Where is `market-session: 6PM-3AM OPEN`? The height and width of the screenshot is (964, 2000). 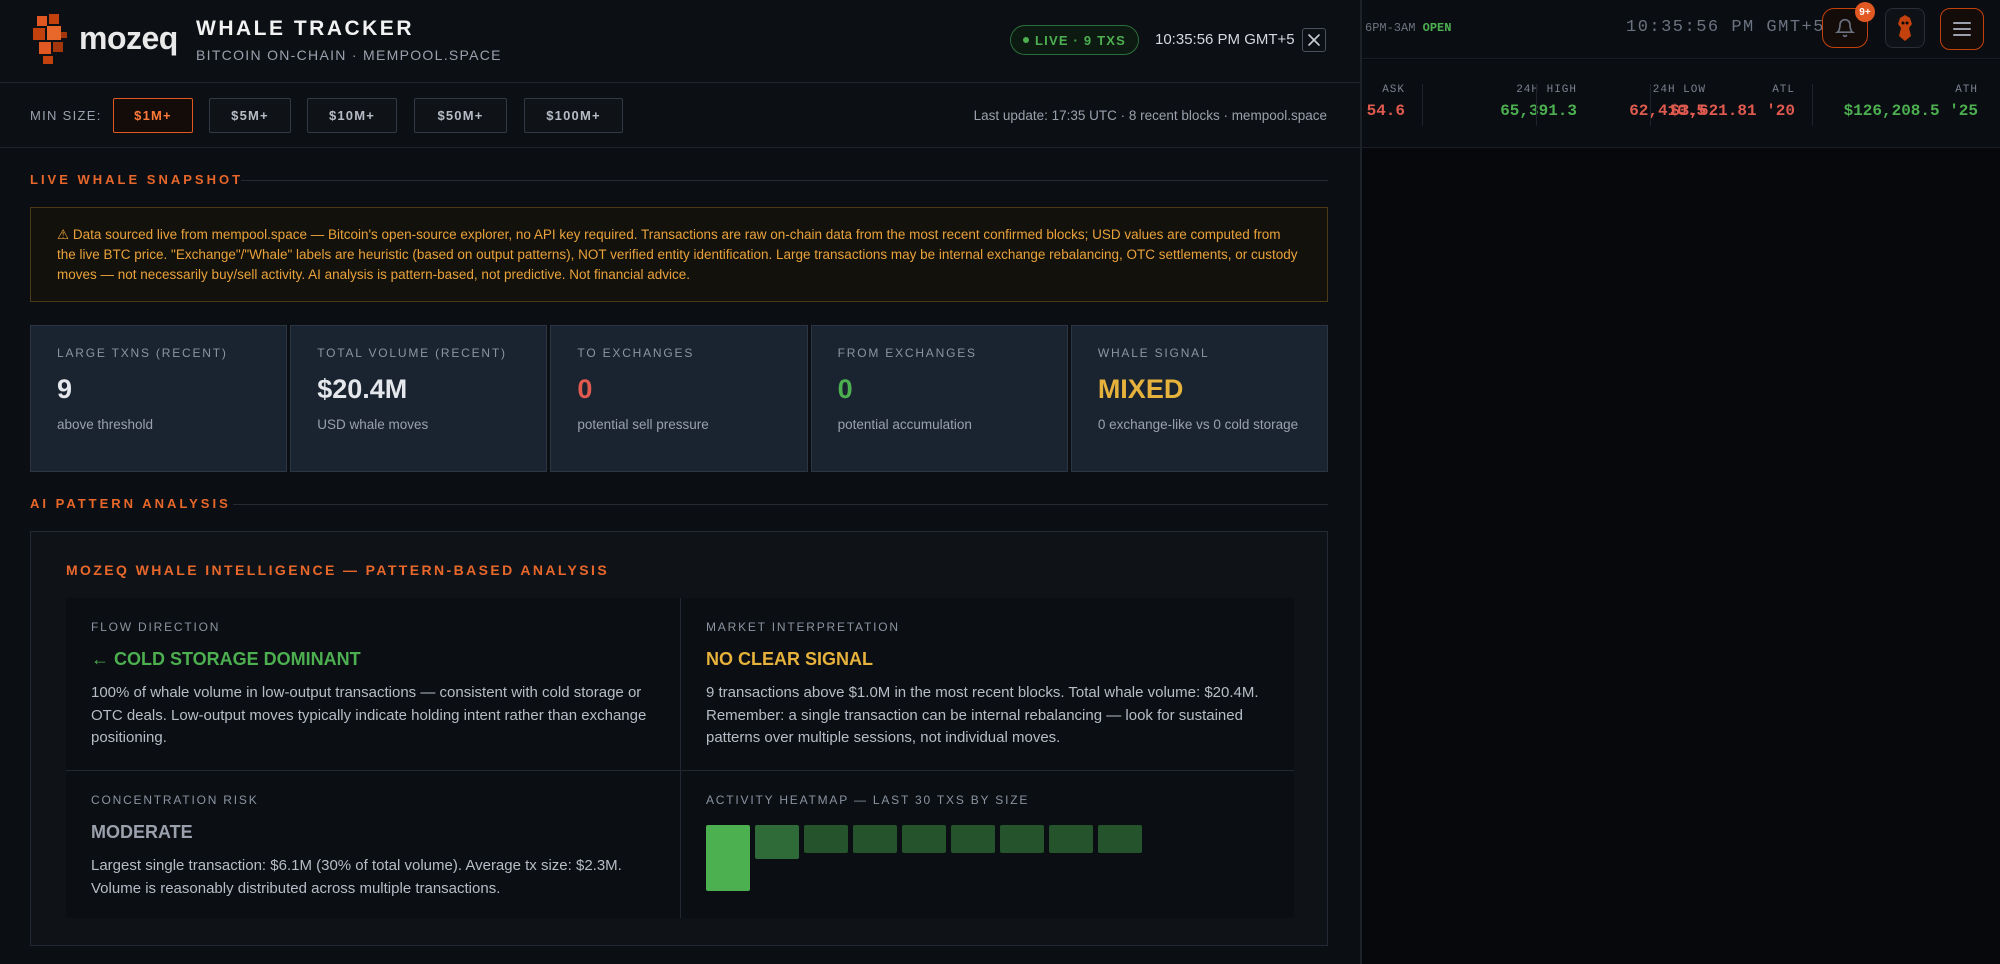 market-session: 6PM-3AM OPEN is located at coordinates (1408, 28).